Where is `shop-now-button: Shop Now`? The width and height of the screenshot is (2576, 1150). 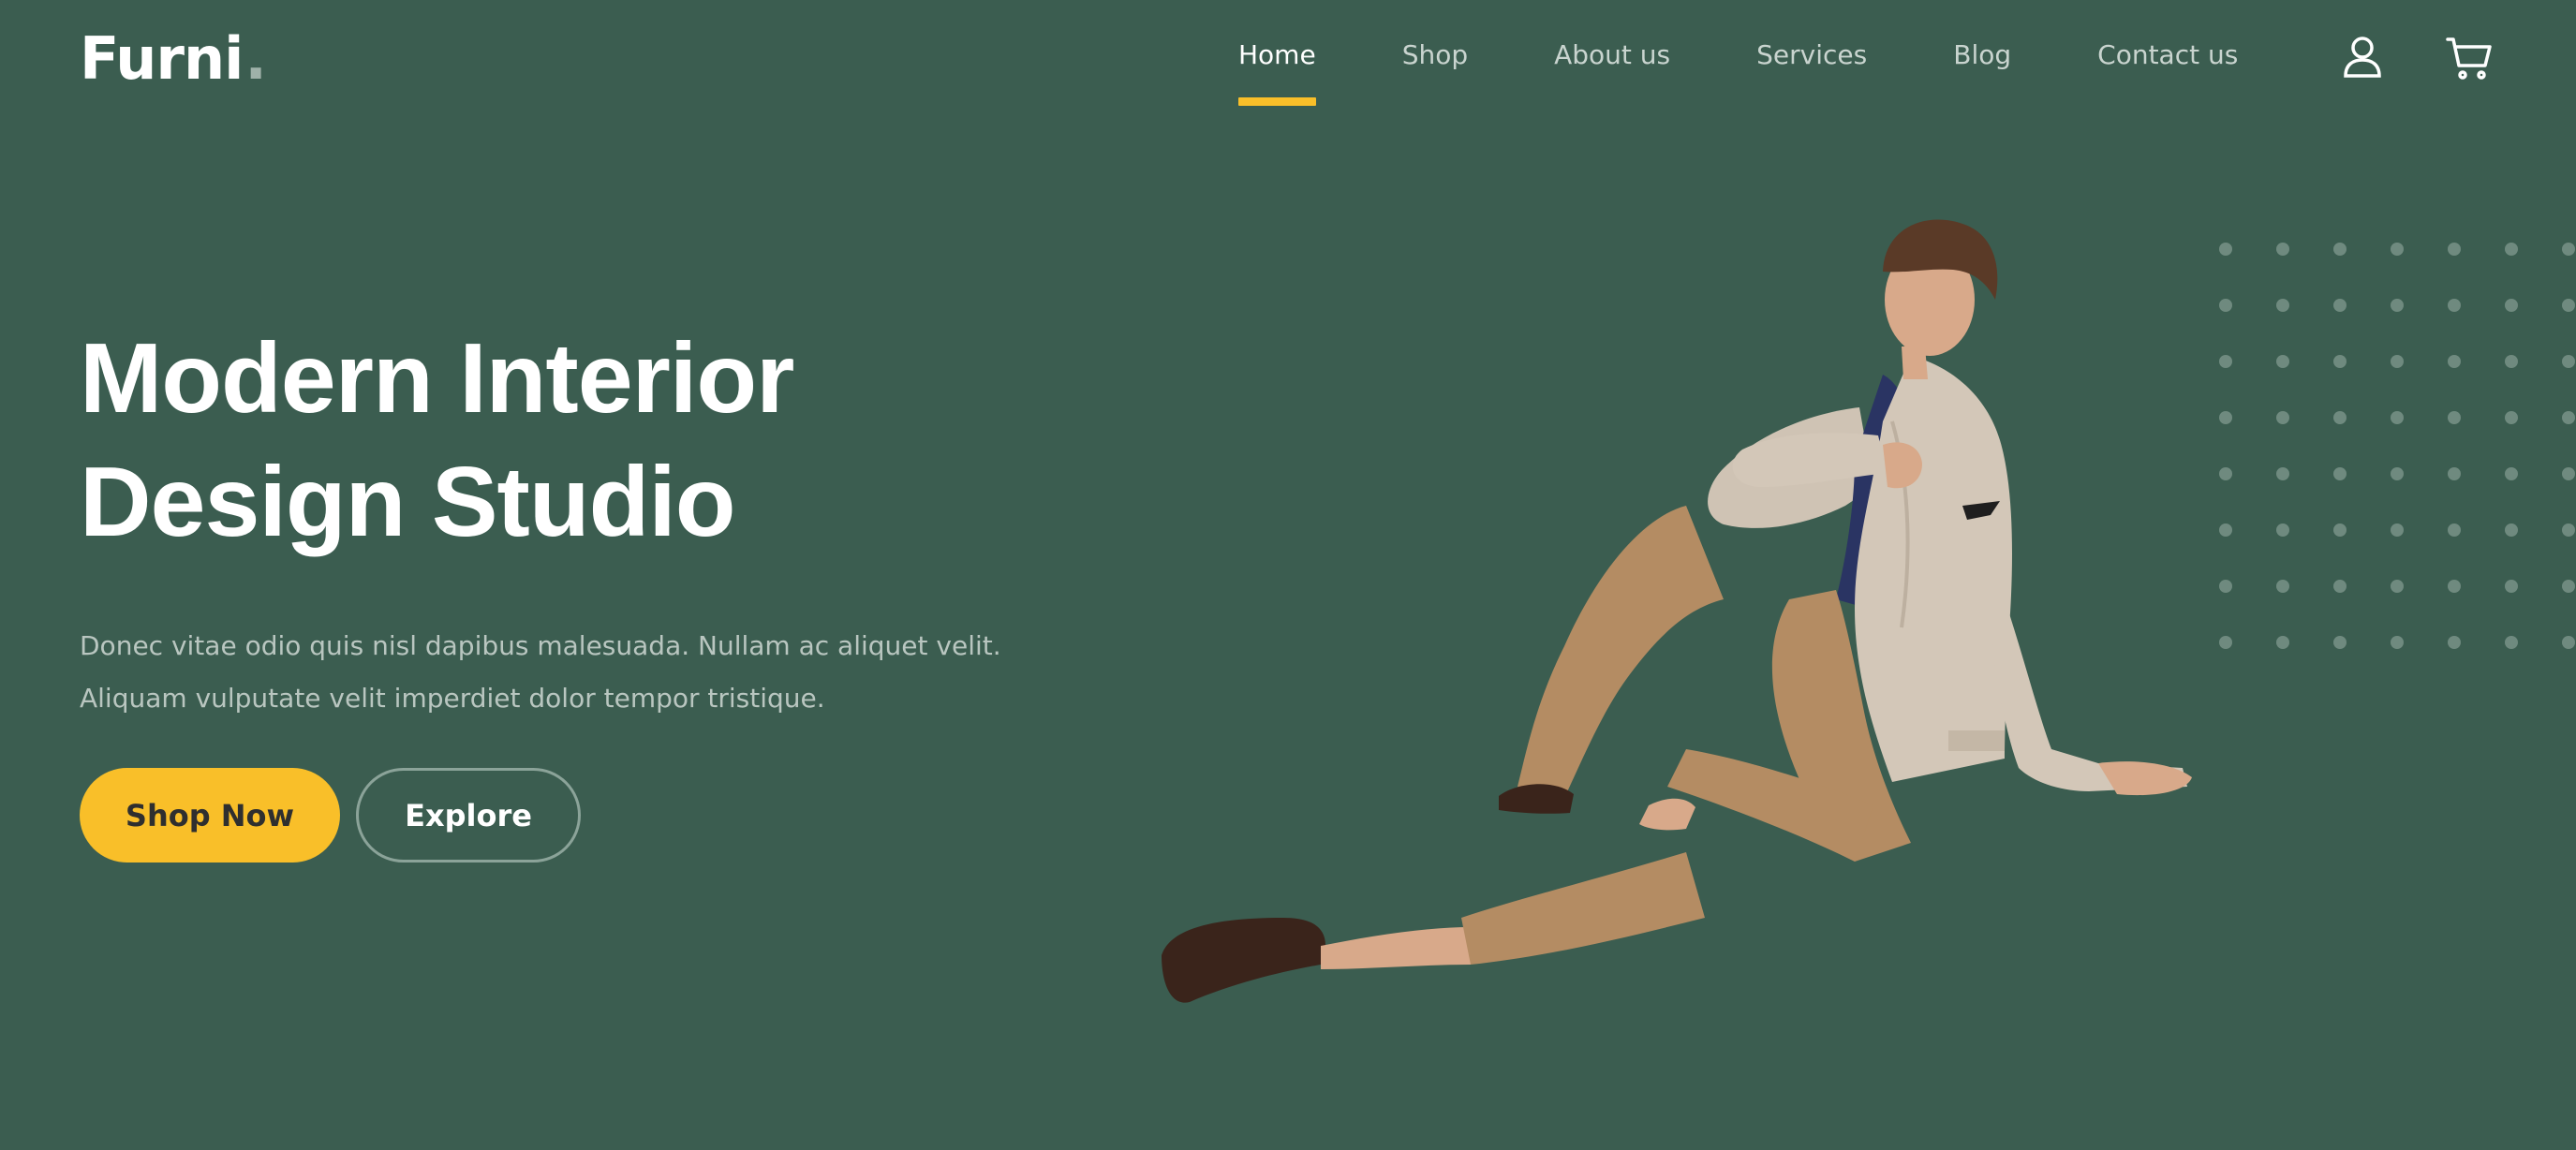 shop-now-button: Shop Now is located at coordinates (210, 815).